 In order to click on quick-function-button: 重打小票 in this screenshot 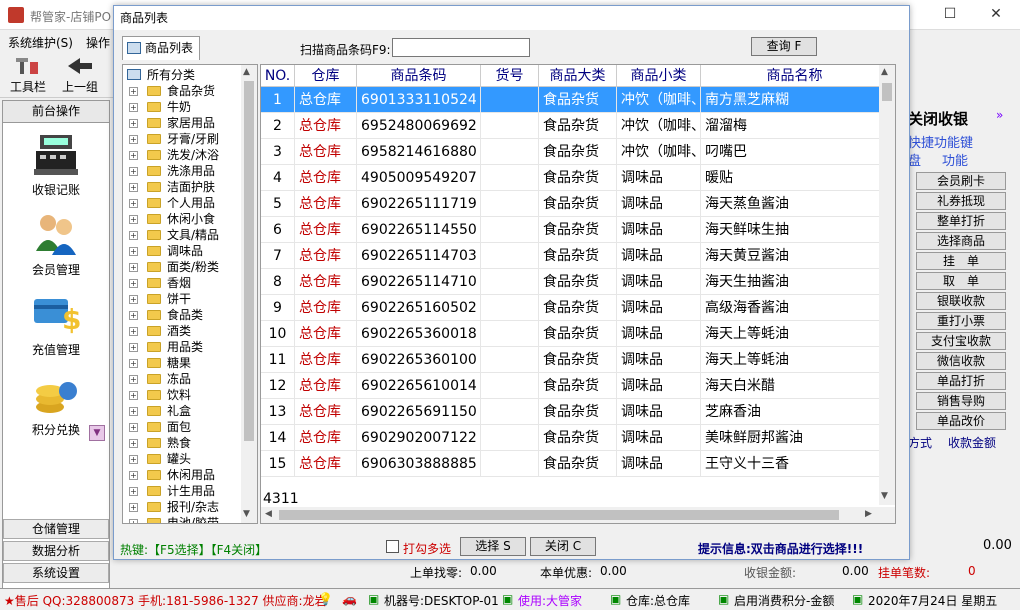, I will do `click(961, 321)`.